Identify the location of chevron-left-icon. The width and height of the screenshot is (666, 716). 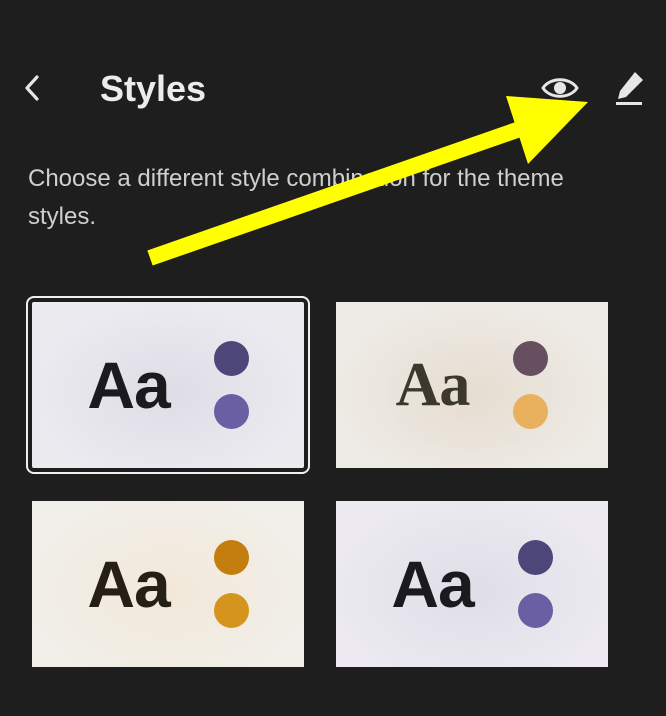
(32, 88).